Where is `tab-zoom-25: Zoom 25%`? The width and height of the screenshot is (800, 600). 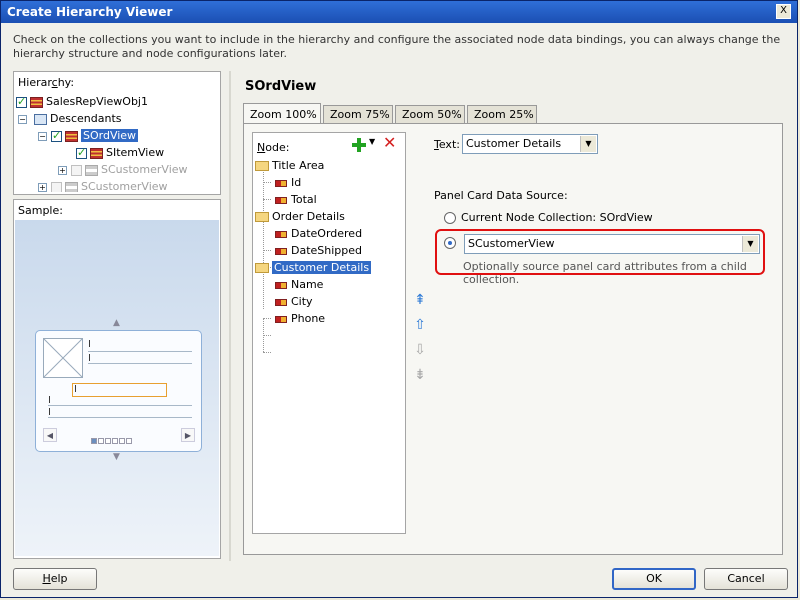
tab-zoom-25: Zoom 25% is located at coordinates (502, 114).